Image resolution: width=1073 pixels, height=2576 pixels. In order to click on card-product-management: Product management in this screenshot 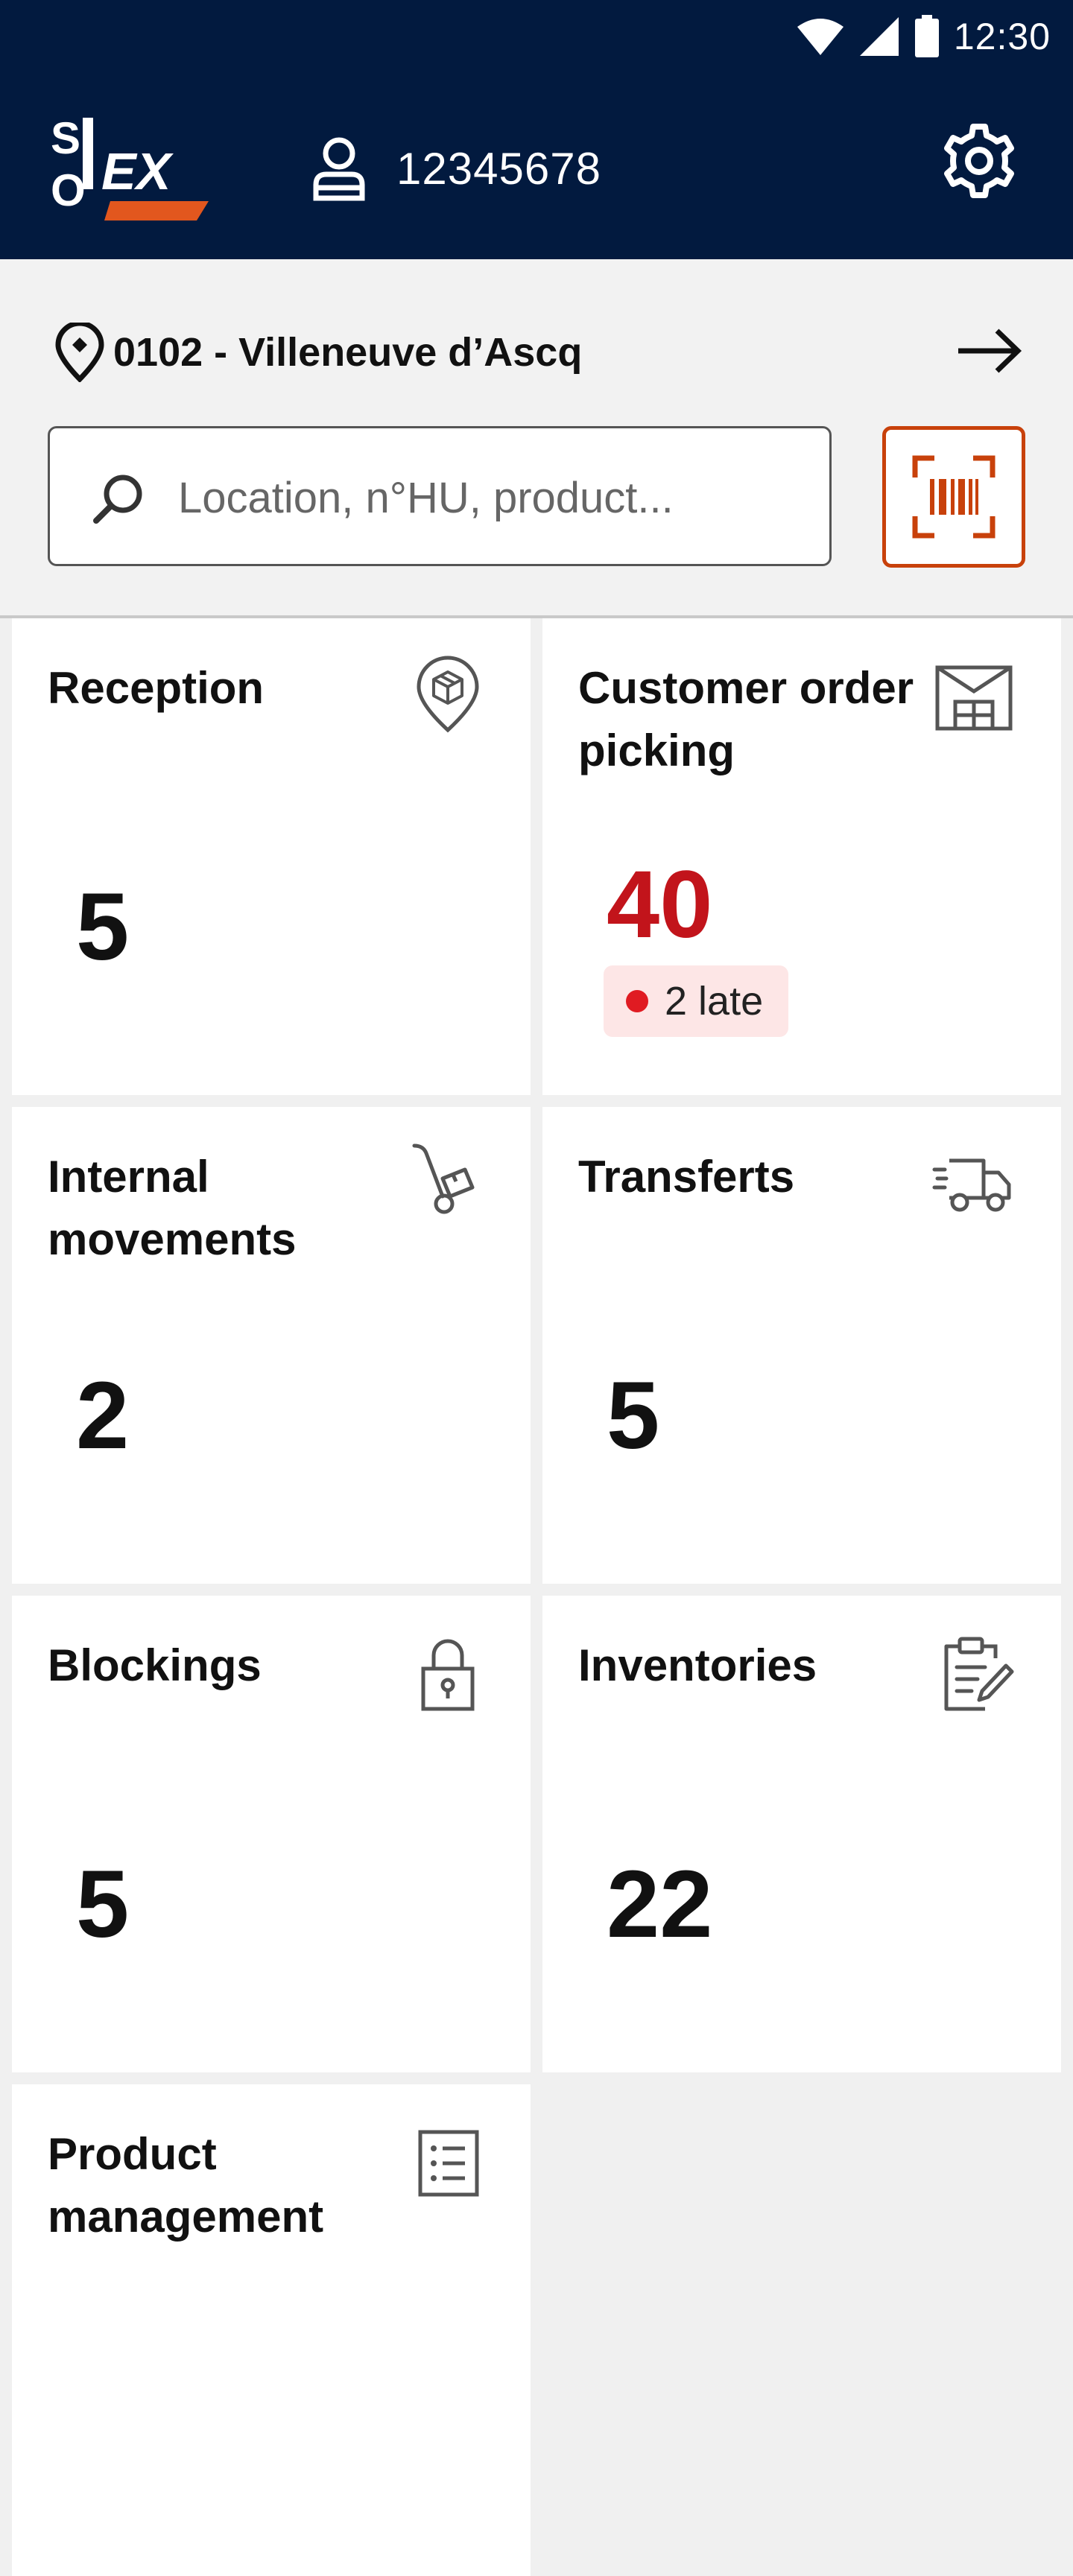, I will do `click(271, 2330)`.